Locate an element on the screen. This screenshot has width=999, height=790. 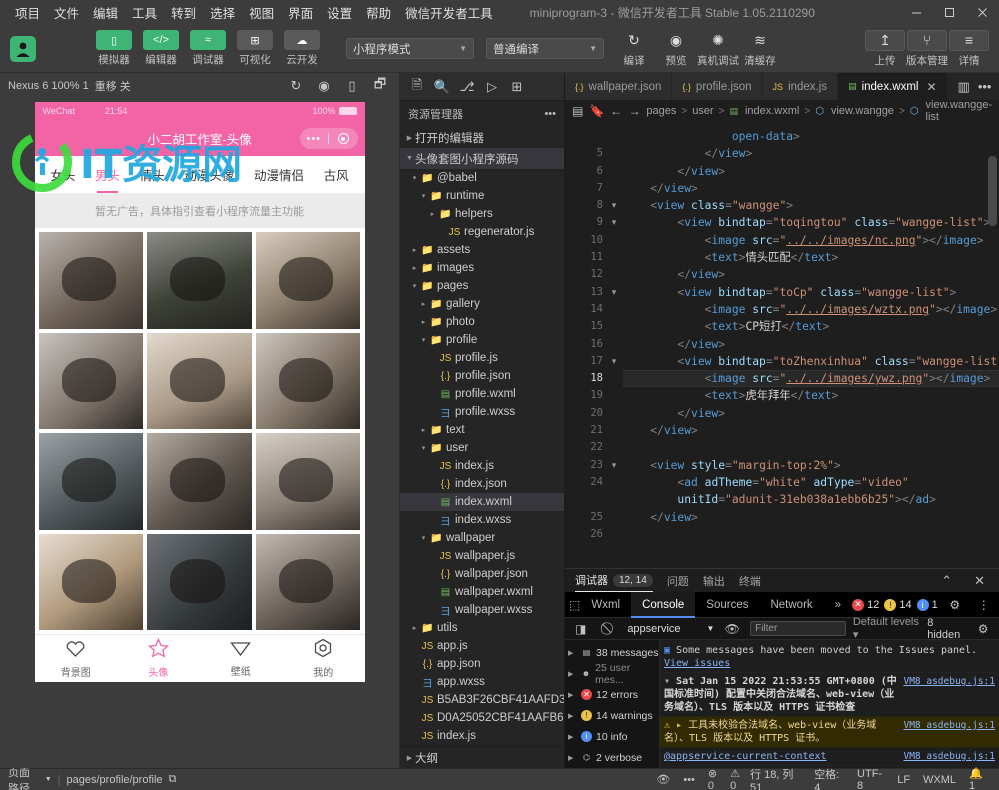
more-icon: ••• is located at coordinates (985, 86).